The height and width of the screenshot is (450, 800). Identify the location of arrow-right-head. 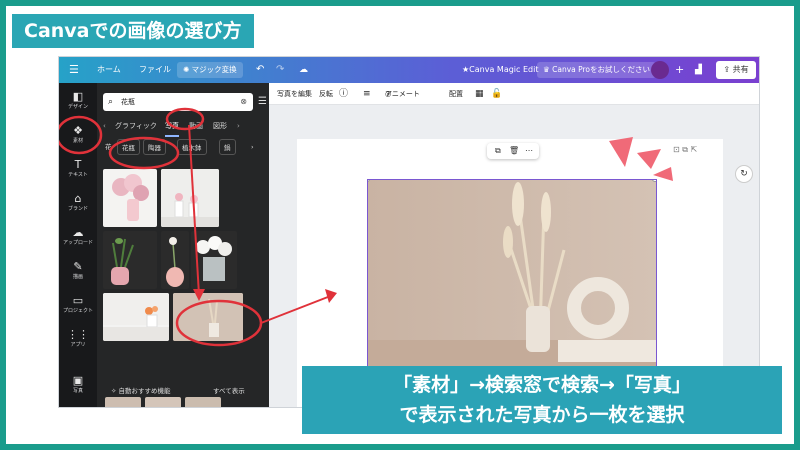
(331, 296).